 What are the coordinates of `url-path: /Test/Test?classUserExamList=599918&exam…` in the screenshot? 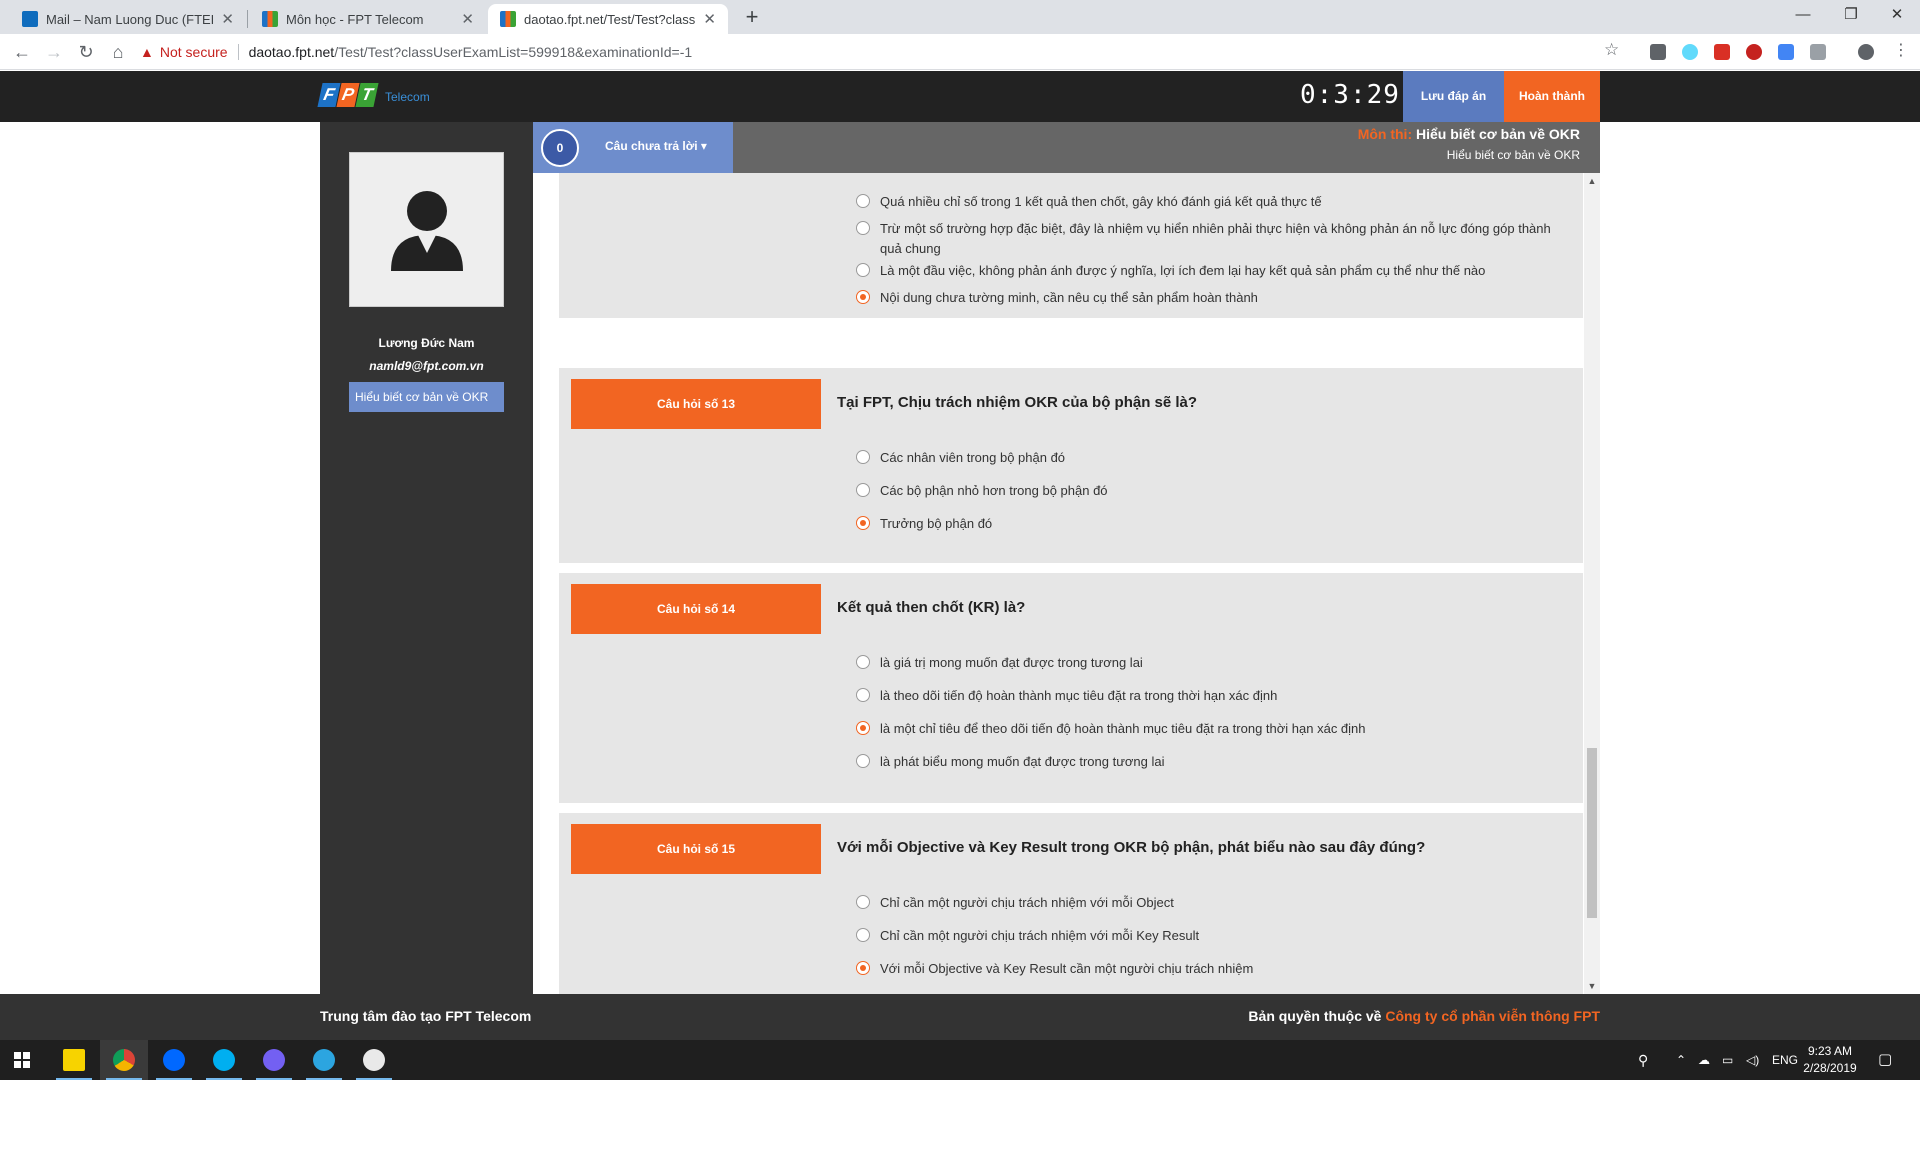 It's located at (513, 52).